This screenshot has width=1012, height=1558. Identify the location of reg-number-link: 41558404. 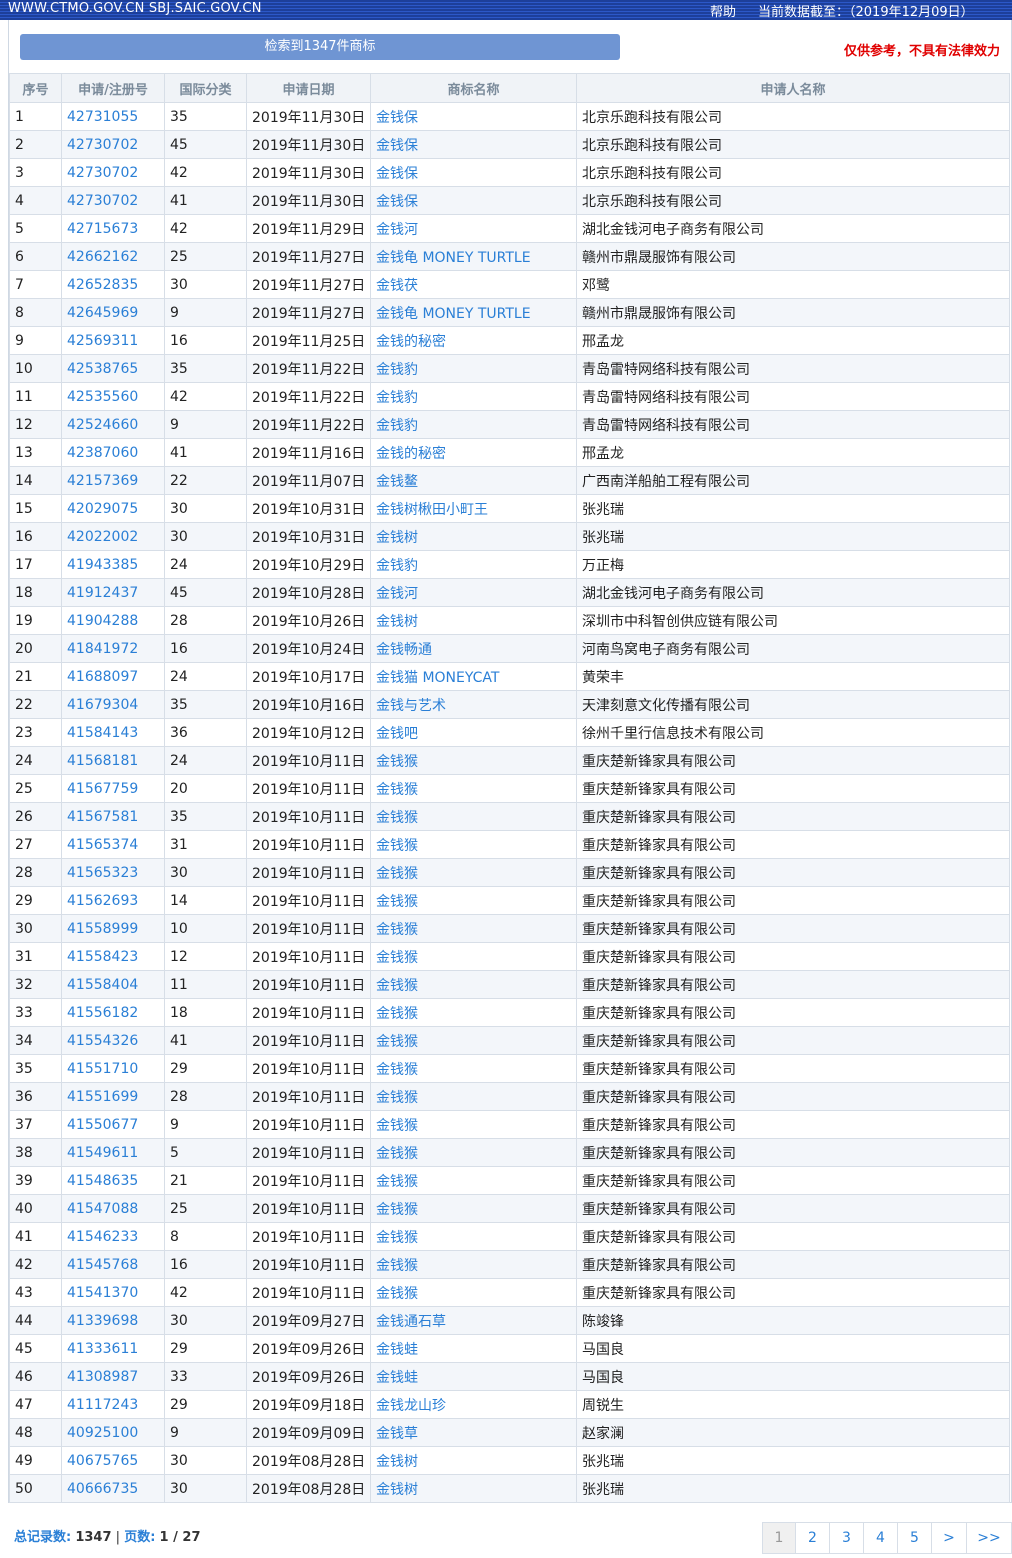
(113, 984).